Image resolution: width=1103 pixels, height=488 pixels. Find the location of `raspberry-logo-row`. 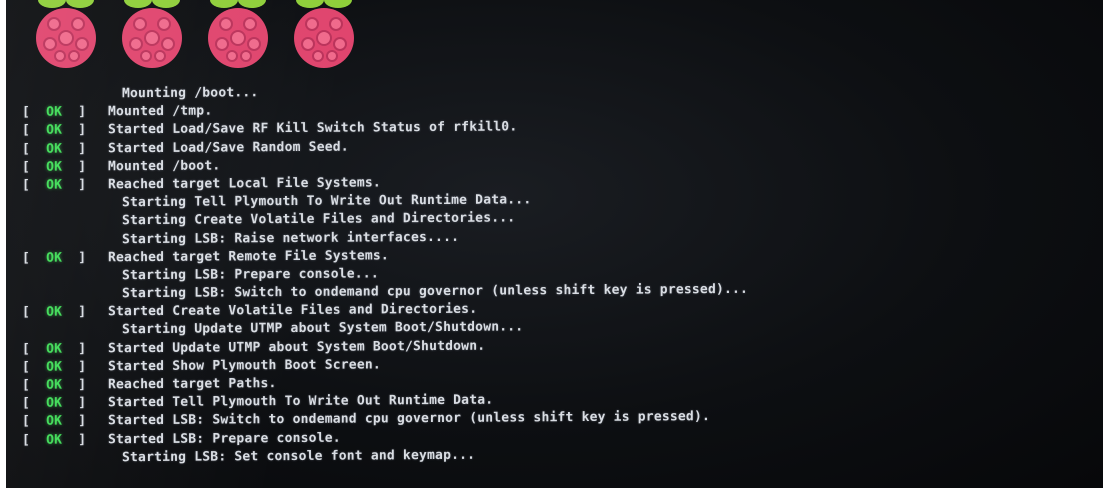

raspberry-logo-row is located at coordinates (195, 37).